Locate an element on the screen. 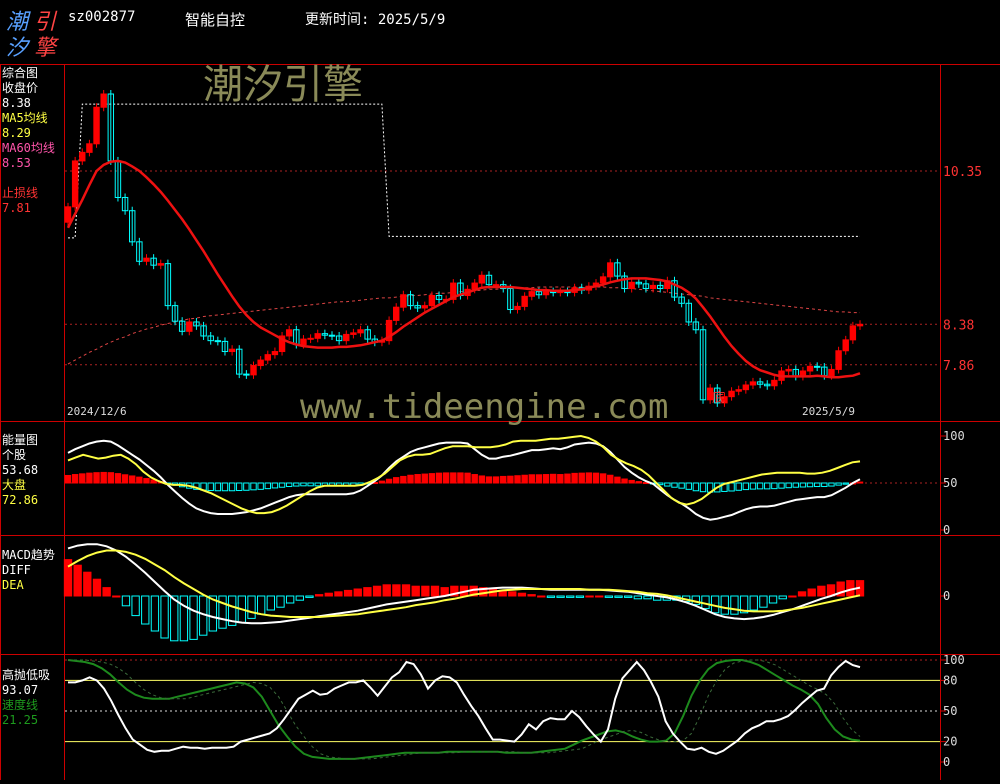 Image resolution: width=1000 pixels, height=784 pixels. speed-shadow-line is located at coordinates (464, 709).